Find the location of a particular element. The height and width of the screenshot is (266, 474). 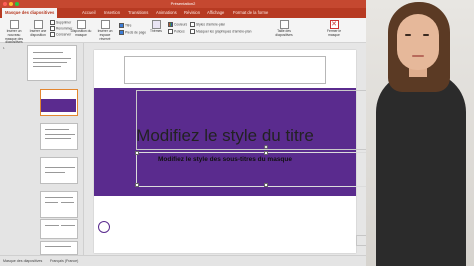

slide-size-icon is located at coordinates (284, 24).